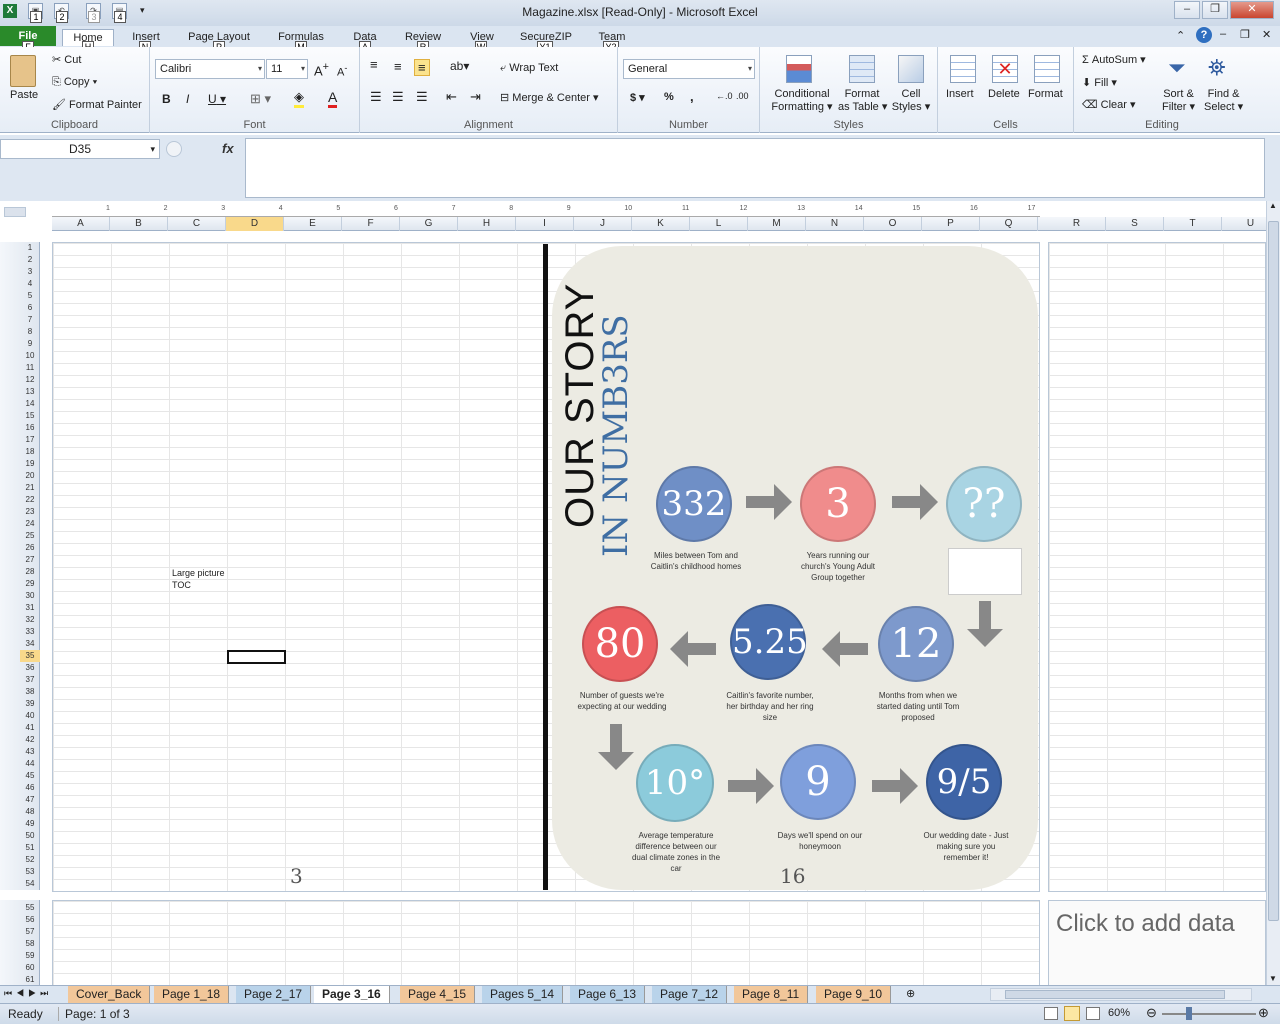 The width and height of the screenshot is (1280, 1024). I want to click on number-circle: ??, so click(984, 504).